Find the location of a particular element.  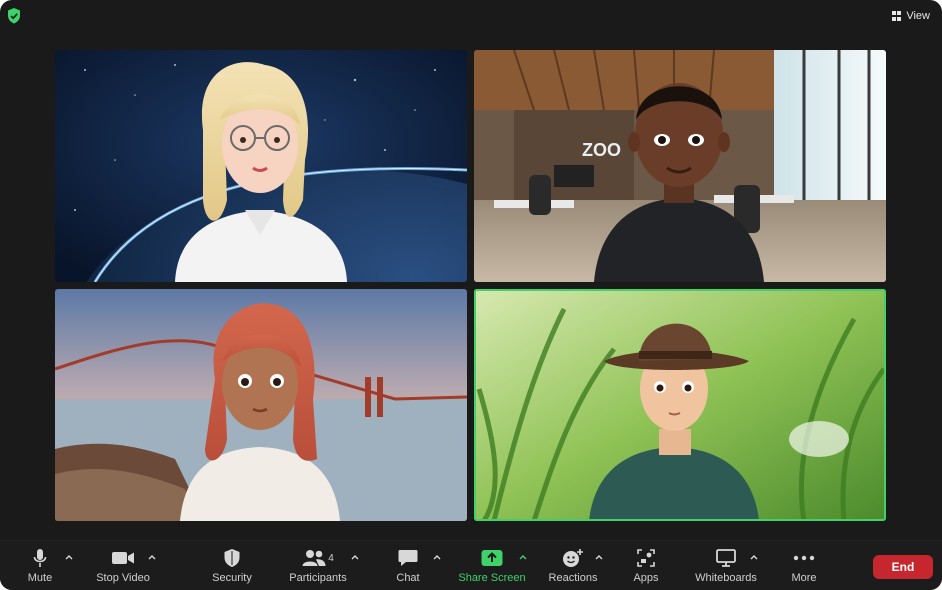

chat-bubble-icon is located at coordinates (408, 558).